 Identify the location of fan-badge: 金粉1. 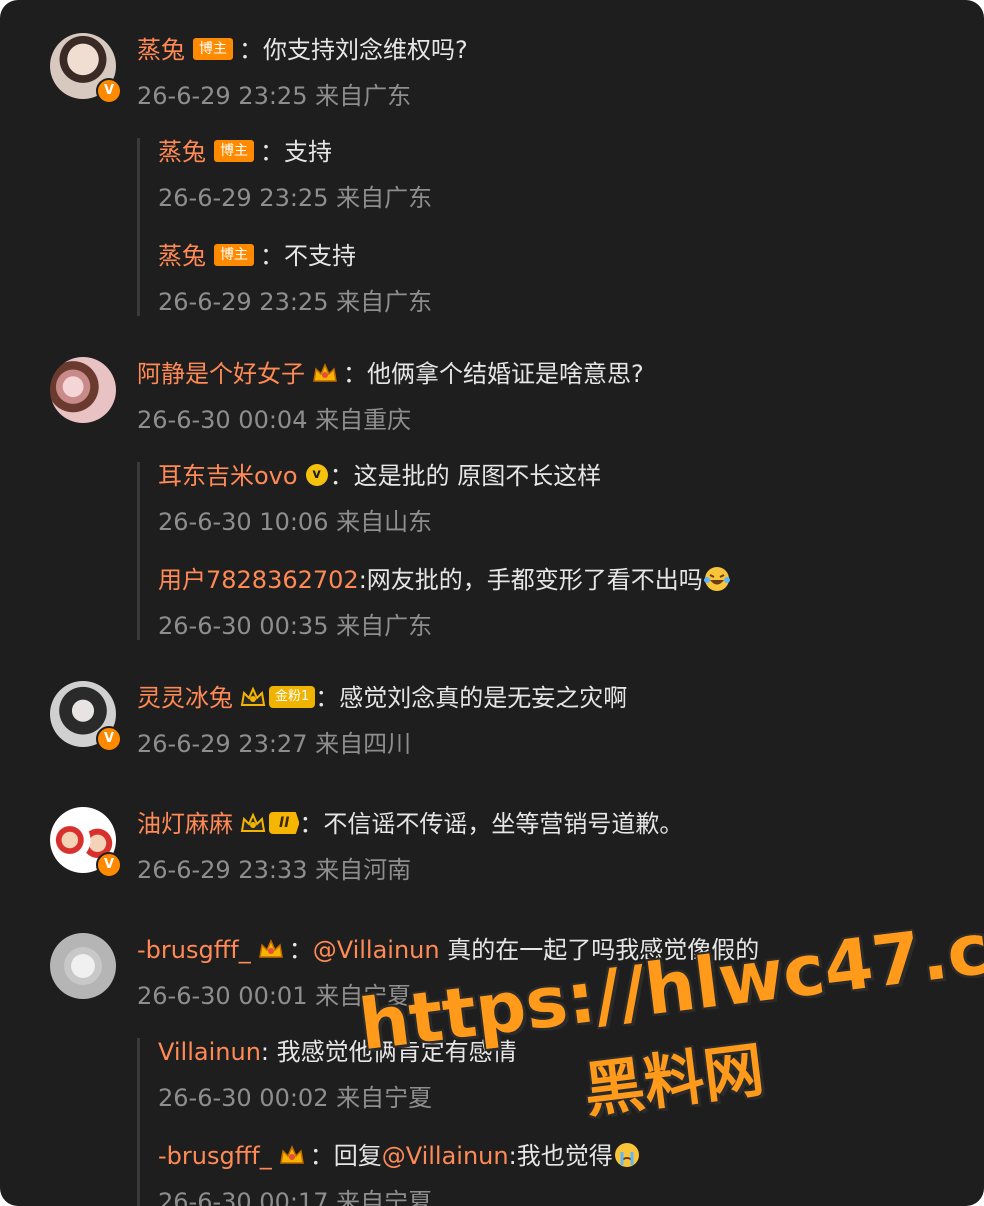
(292, 697).